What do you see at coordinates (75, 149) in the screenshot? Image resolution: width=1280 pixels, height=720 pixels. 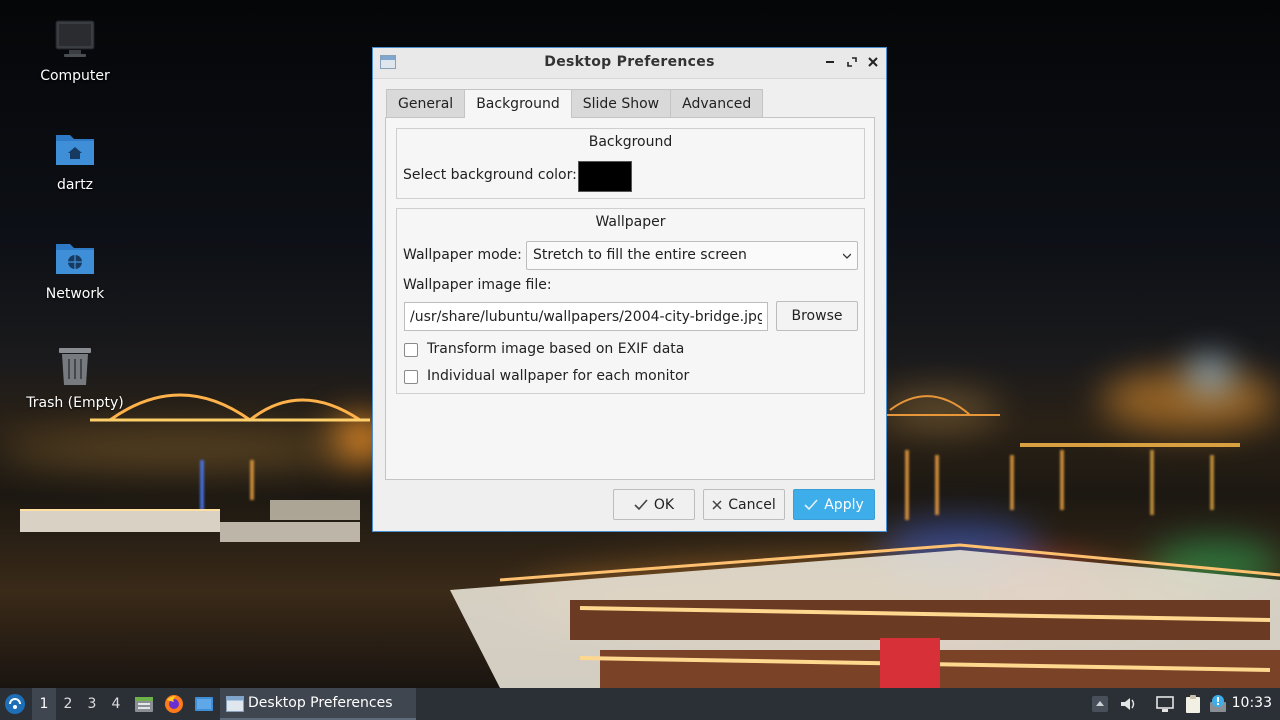 I see `home-folder-icon` at bounding box center [75, 149].